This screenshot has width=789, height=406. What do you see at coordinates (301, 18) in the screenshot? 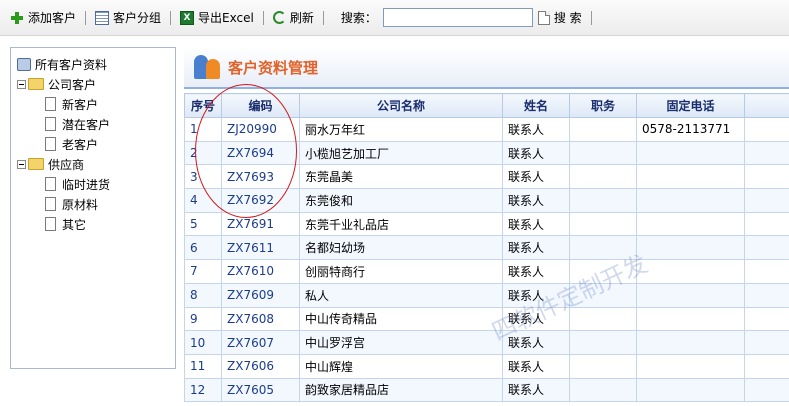
I see `refresh-label: 刷新` at bounding box center [301, 18].